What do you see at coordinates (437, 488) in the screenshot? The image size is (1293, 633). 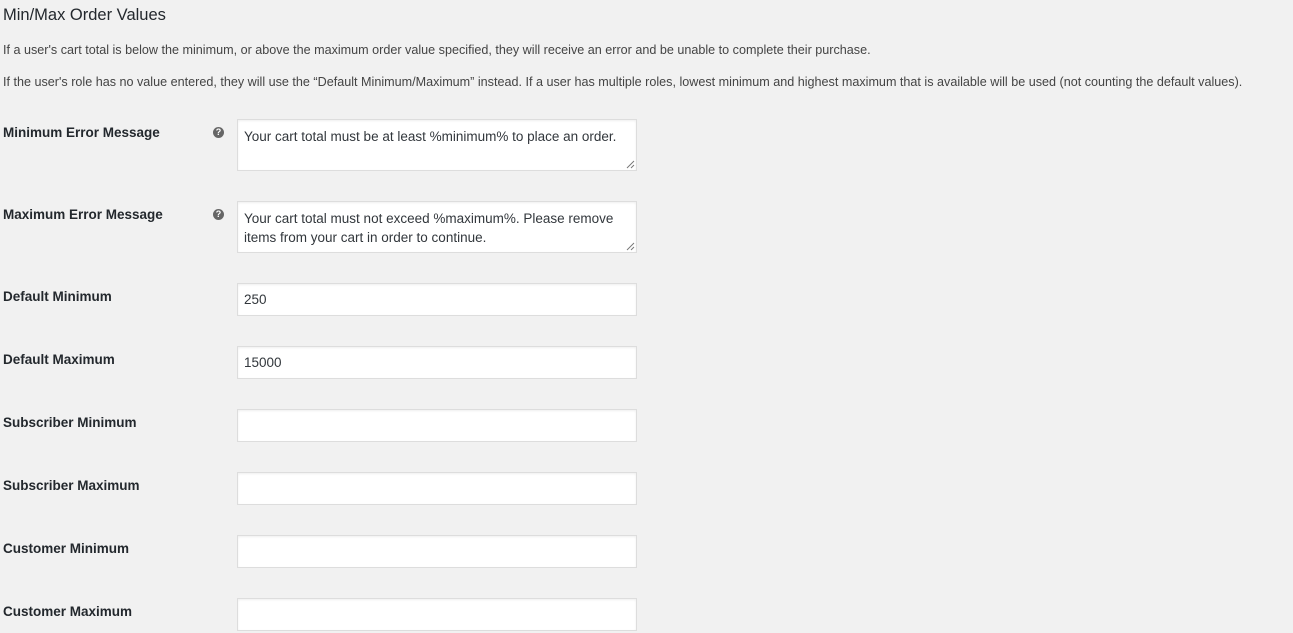 I see `subscriber-maximum-input` at bounding box center [437, 488].